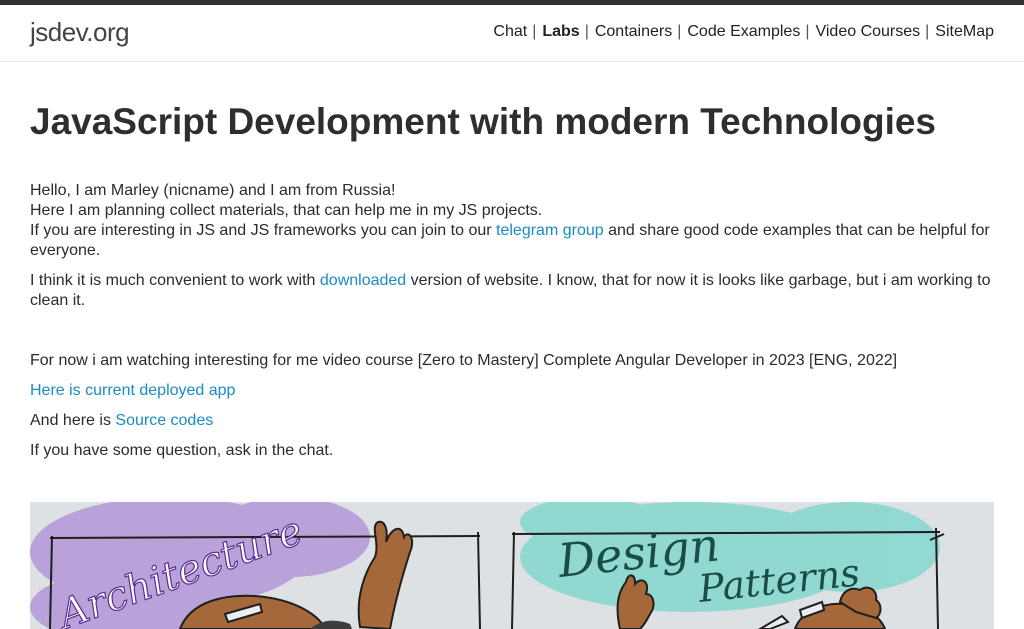  Describe the element at coordinates (550, 230) in the screenshot. I see `telegram-group-link: telegram group` at that location.